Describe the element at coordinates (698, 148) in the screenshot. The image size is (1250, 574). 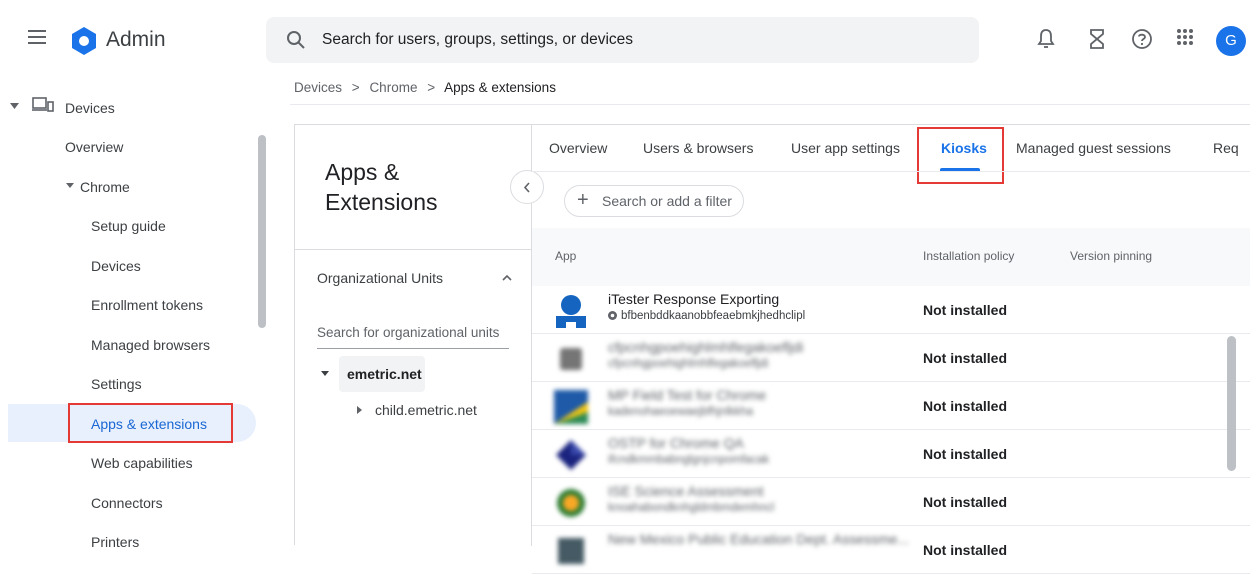
I see `tab-users-browsers: Users & browsers` at that location.